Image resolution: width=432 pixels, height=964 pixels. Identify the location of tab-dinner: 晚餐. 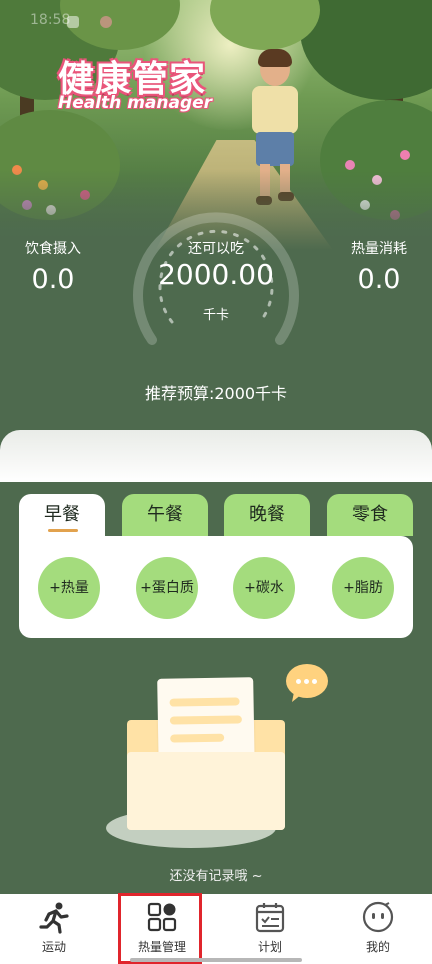
(267, 515).